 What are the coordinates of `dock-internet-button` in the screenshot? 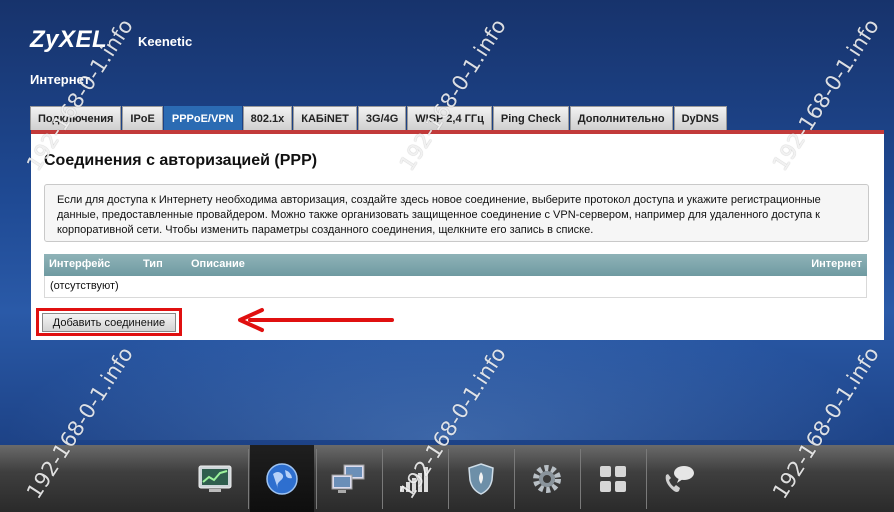 It's located at (282, 478).